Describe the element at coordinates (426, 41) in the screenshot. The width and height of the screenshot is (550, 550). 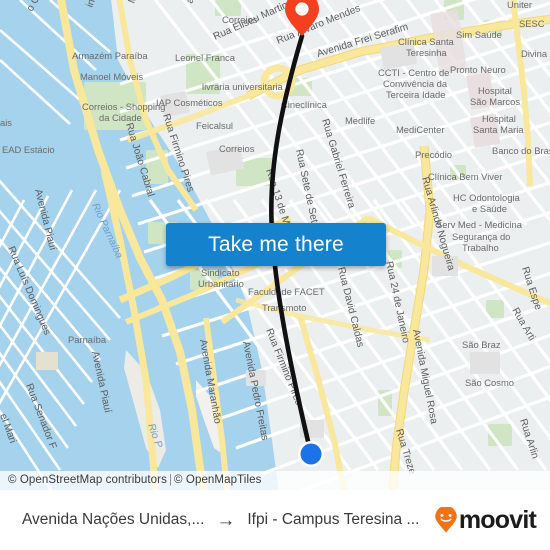
I see `map-poi-label: Clínica Santa` at that location.